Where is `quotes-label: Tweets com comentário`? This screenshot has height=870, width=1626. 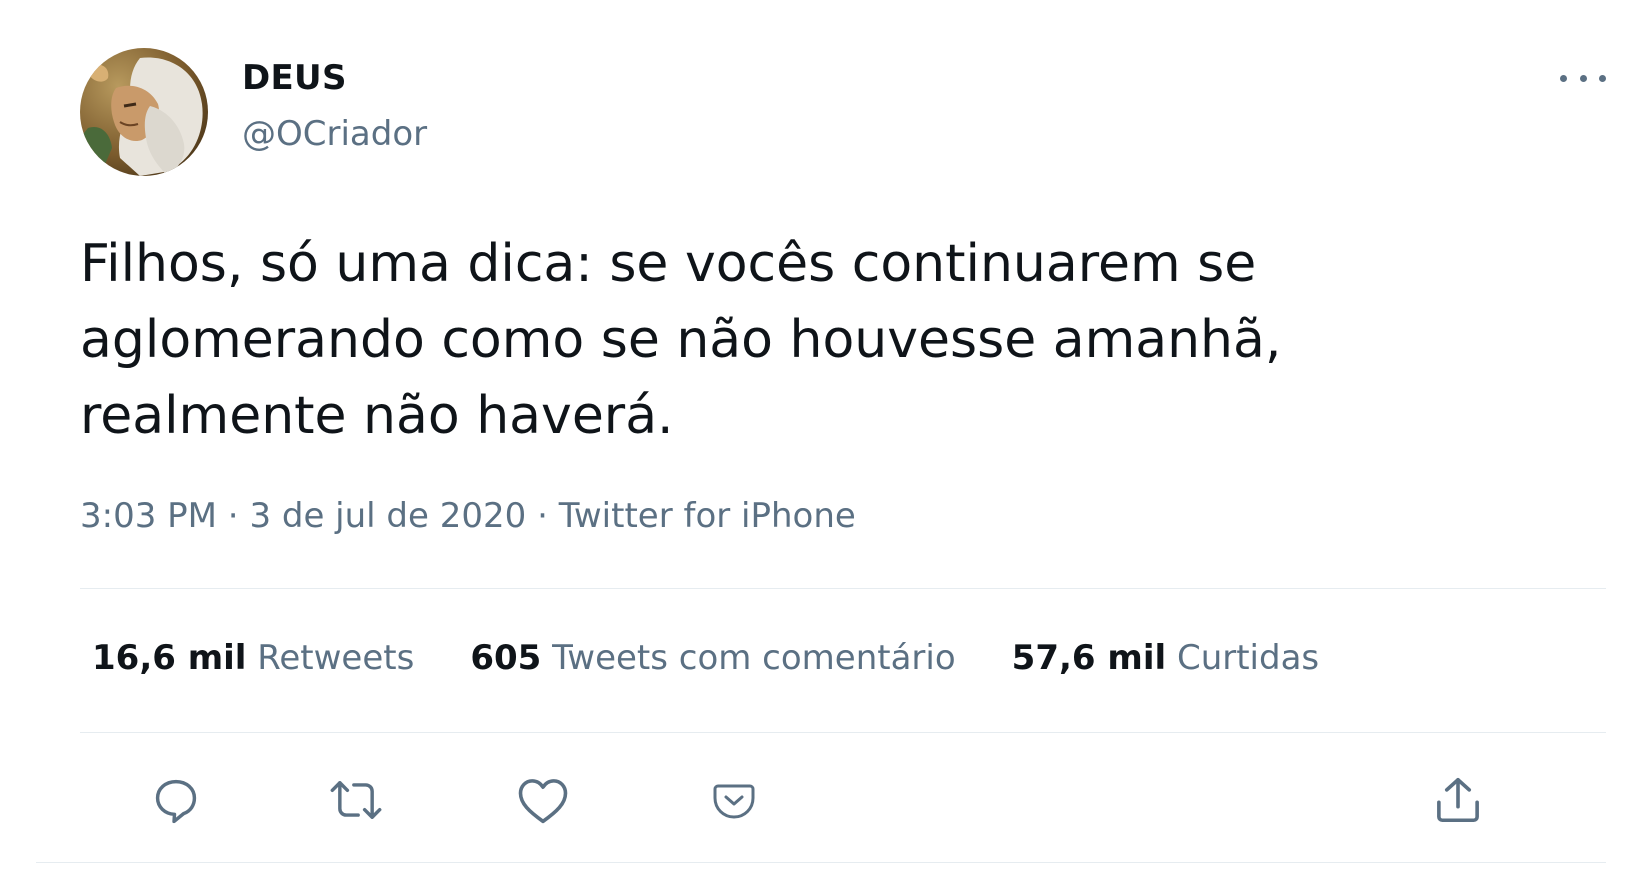
quotes-label: Tweets com comentário is located at coordinates (754, 658).